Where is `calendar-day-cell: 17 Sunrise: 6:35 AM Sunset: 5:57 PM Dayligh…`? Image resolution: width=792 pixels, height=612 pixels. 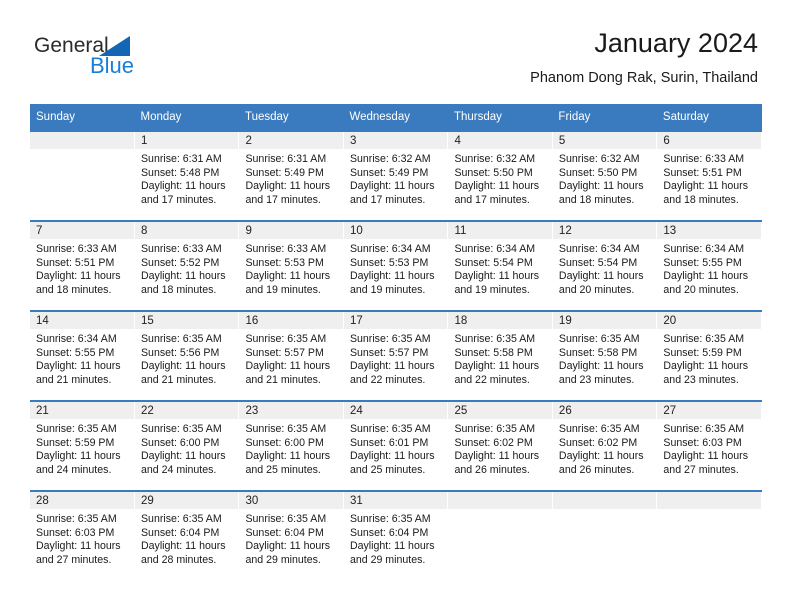 calendar-day-cell: 17 Sunrise: 6:35 AM Sunset: 5:57 PM Dayligh… is located at coordinates (396, 355).